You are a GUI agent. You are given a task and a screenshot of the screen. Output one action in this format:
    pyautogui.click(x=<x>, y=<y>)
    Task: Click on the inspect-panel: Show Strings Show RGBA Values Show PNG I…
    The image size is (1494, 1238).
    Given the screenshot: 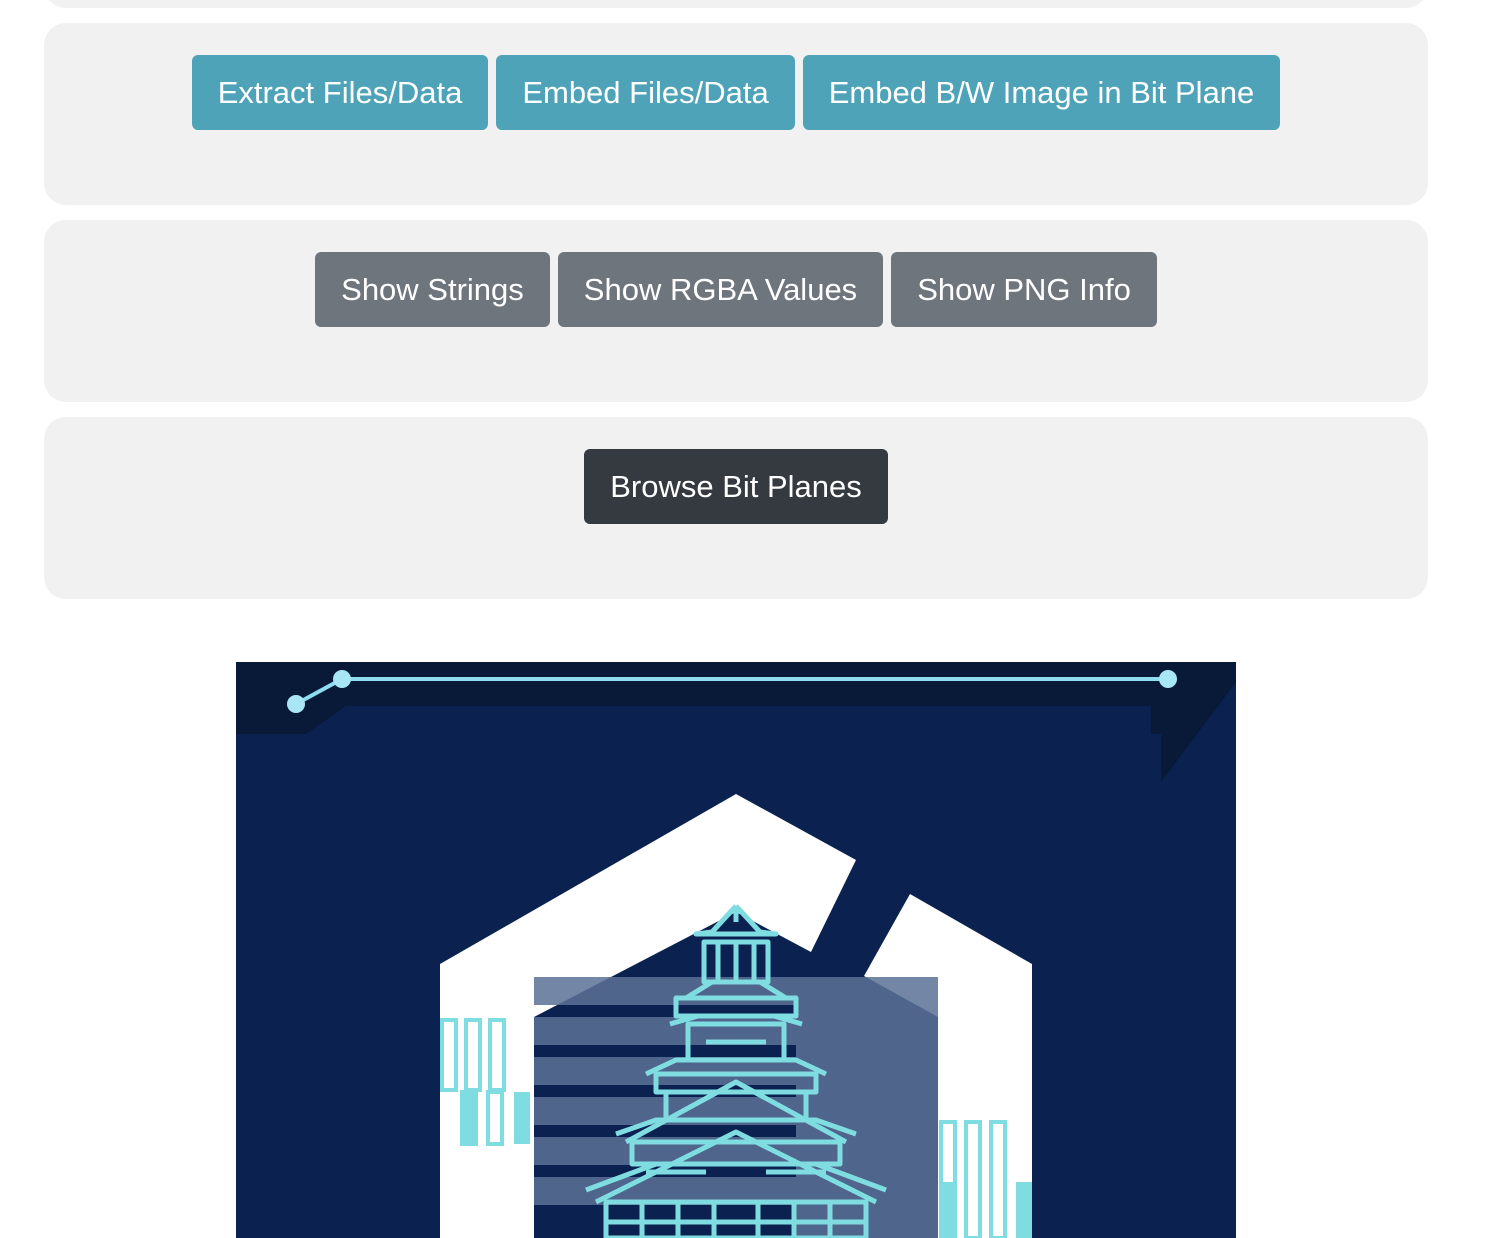 What is the action you would take?
    pyautogui.click(x=736, y=311)
    